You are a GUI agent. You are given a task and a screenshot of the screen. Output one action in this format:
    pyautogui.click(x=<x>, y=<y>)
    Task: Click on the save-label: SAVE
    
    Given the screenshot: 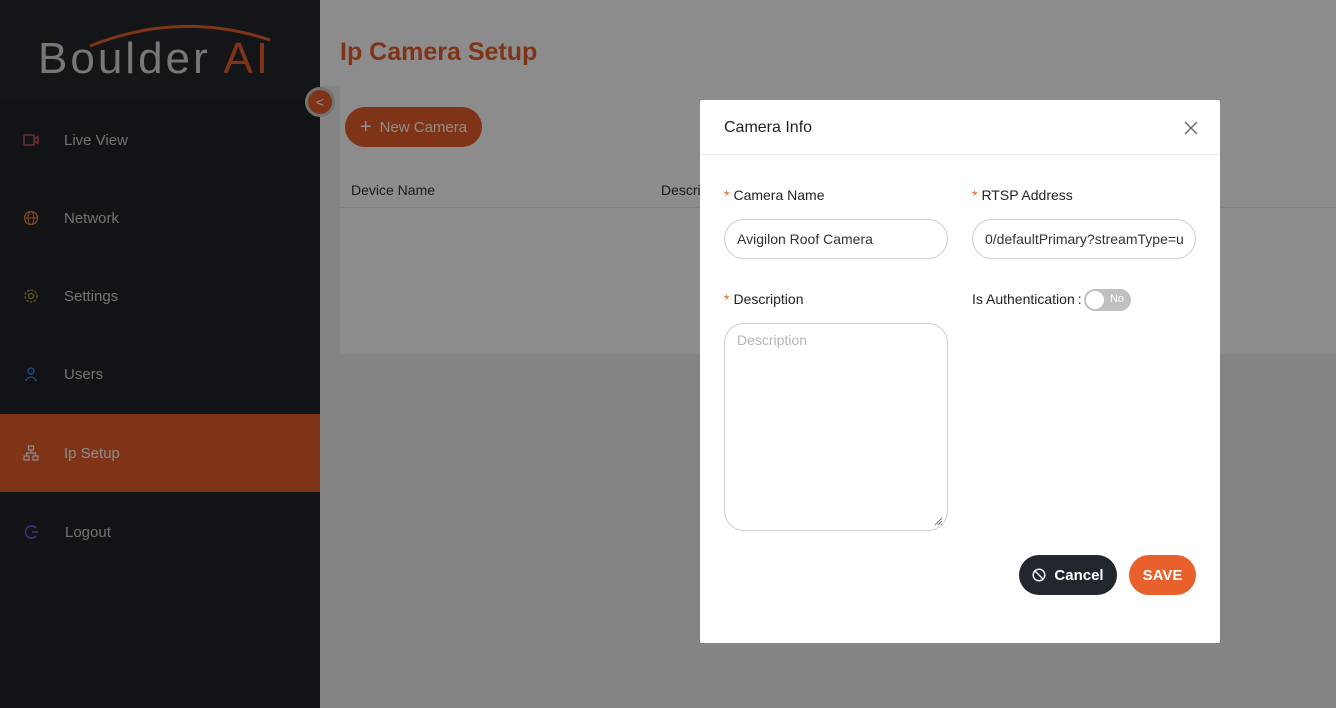 What is the action you would take?
    pyautogui.click(x=1162, y=575)
    